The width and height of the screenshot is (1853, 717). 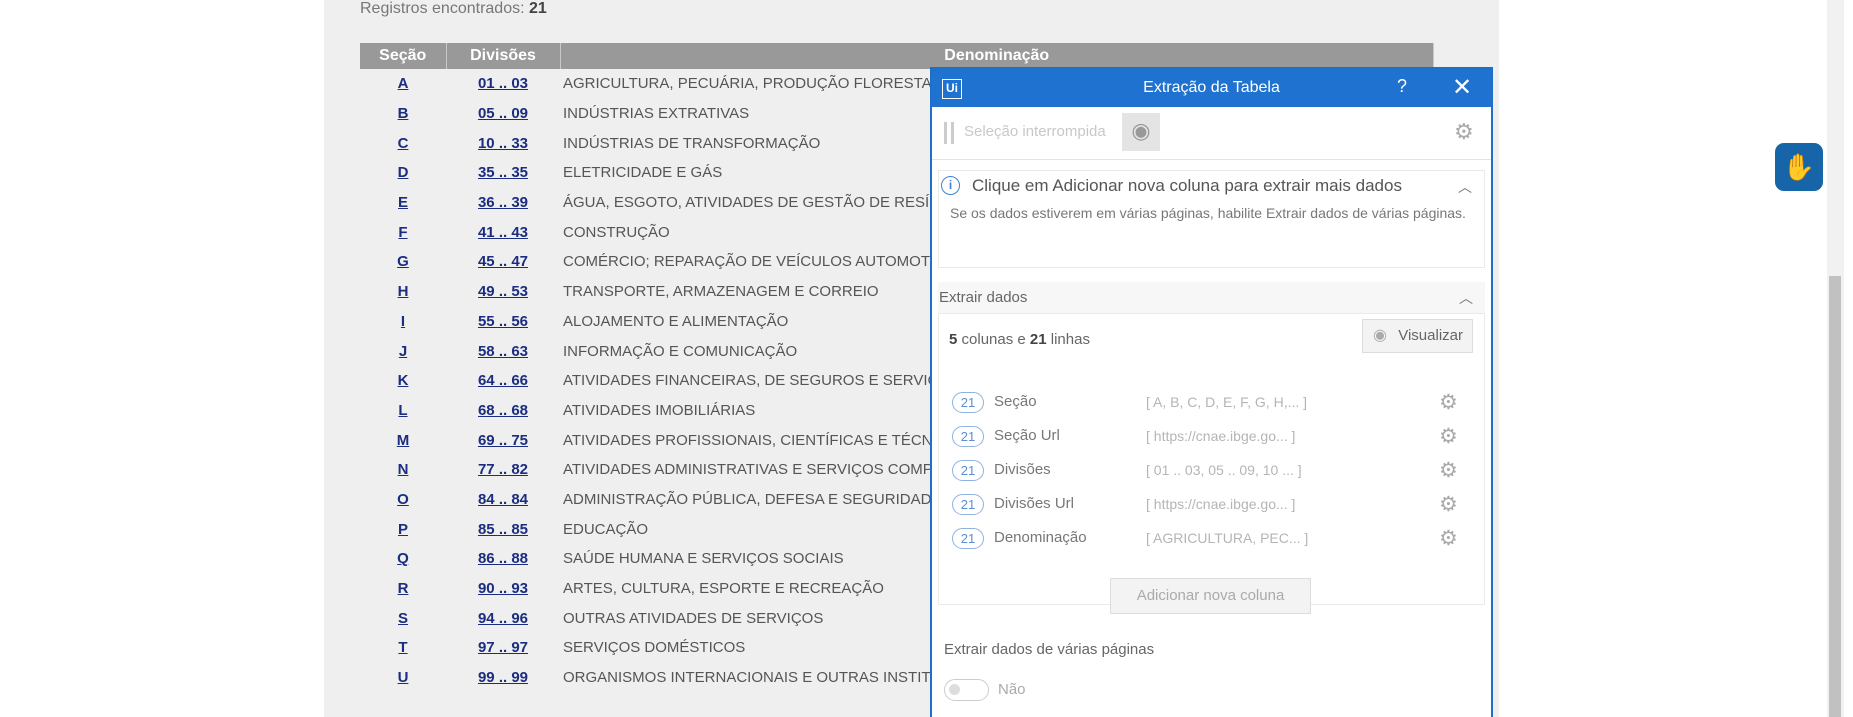 I want to click on secao-link: F, so click(x=402, y=232).